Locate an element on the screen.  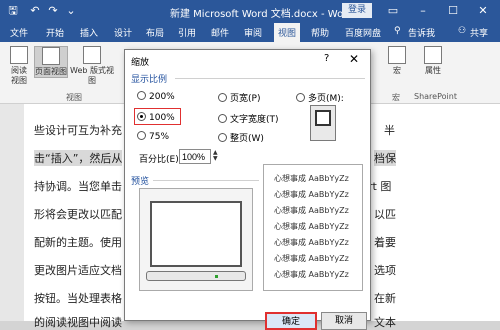
doc-line-end: 档保 is located at coordinates (385, 158).